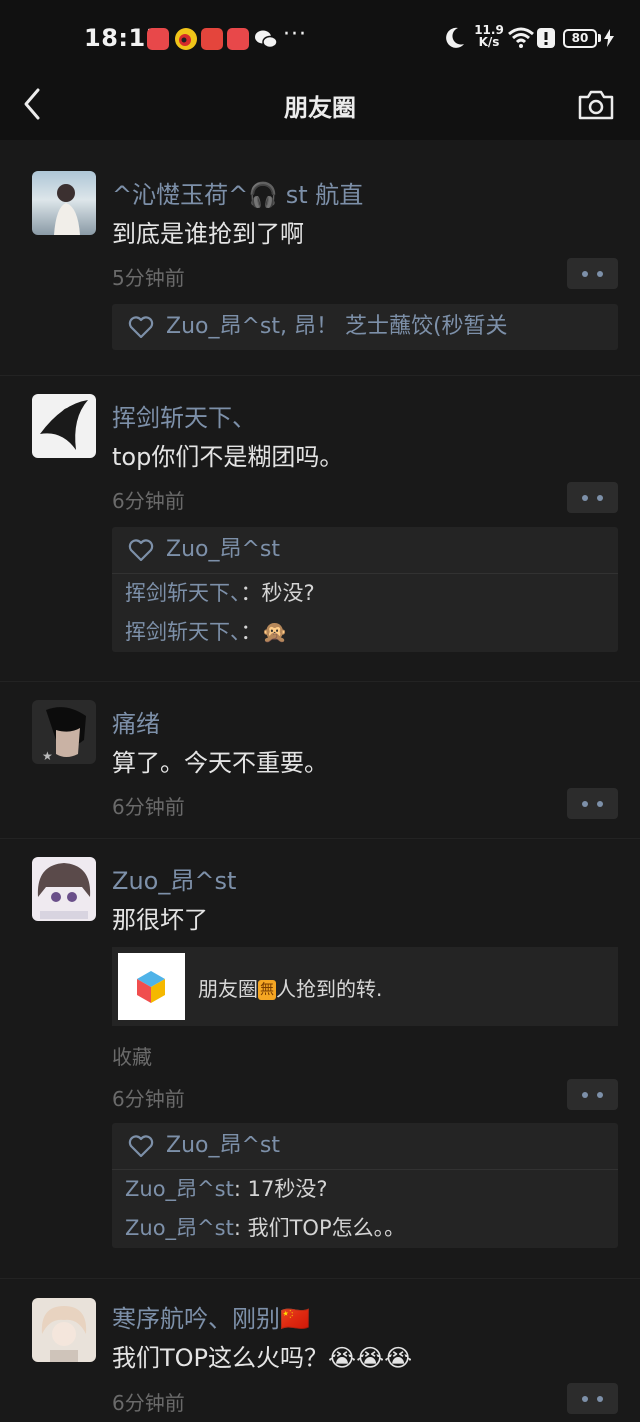  Describe the element at coordinates (609, 40) in the screenshot. I see `charging-icon` at that location.